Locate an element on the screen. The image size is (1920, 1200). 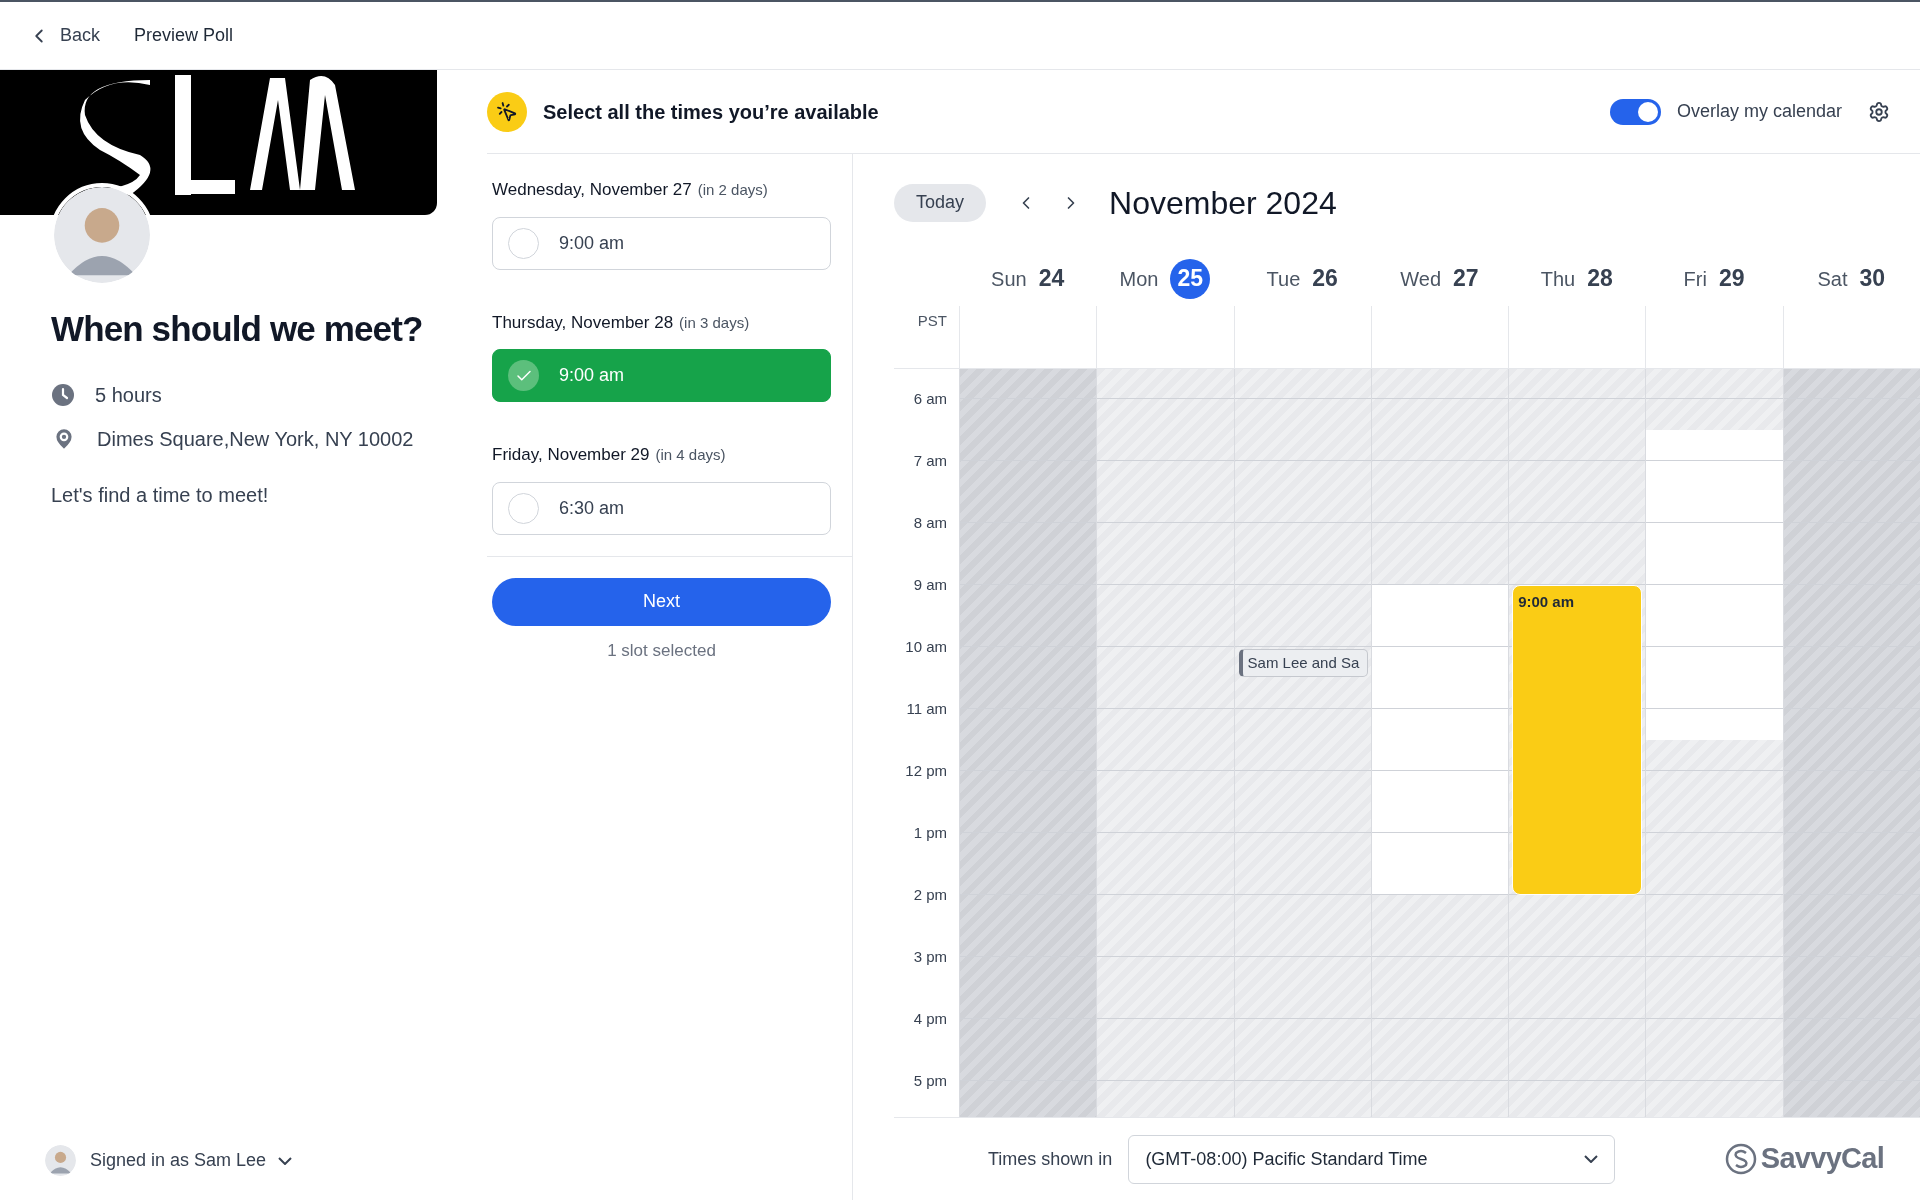
selection-count: 1 slot selected is located at coordinates (661, 650).